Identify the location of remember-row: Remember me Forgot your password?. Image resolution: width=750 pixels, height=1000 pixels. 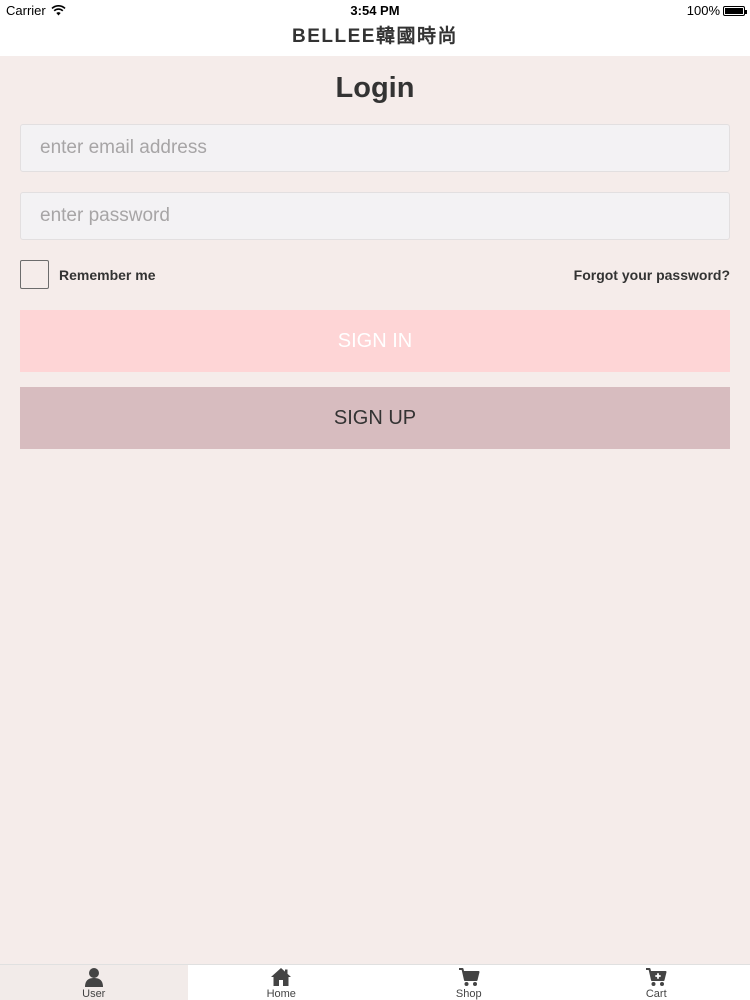
(375, 275).